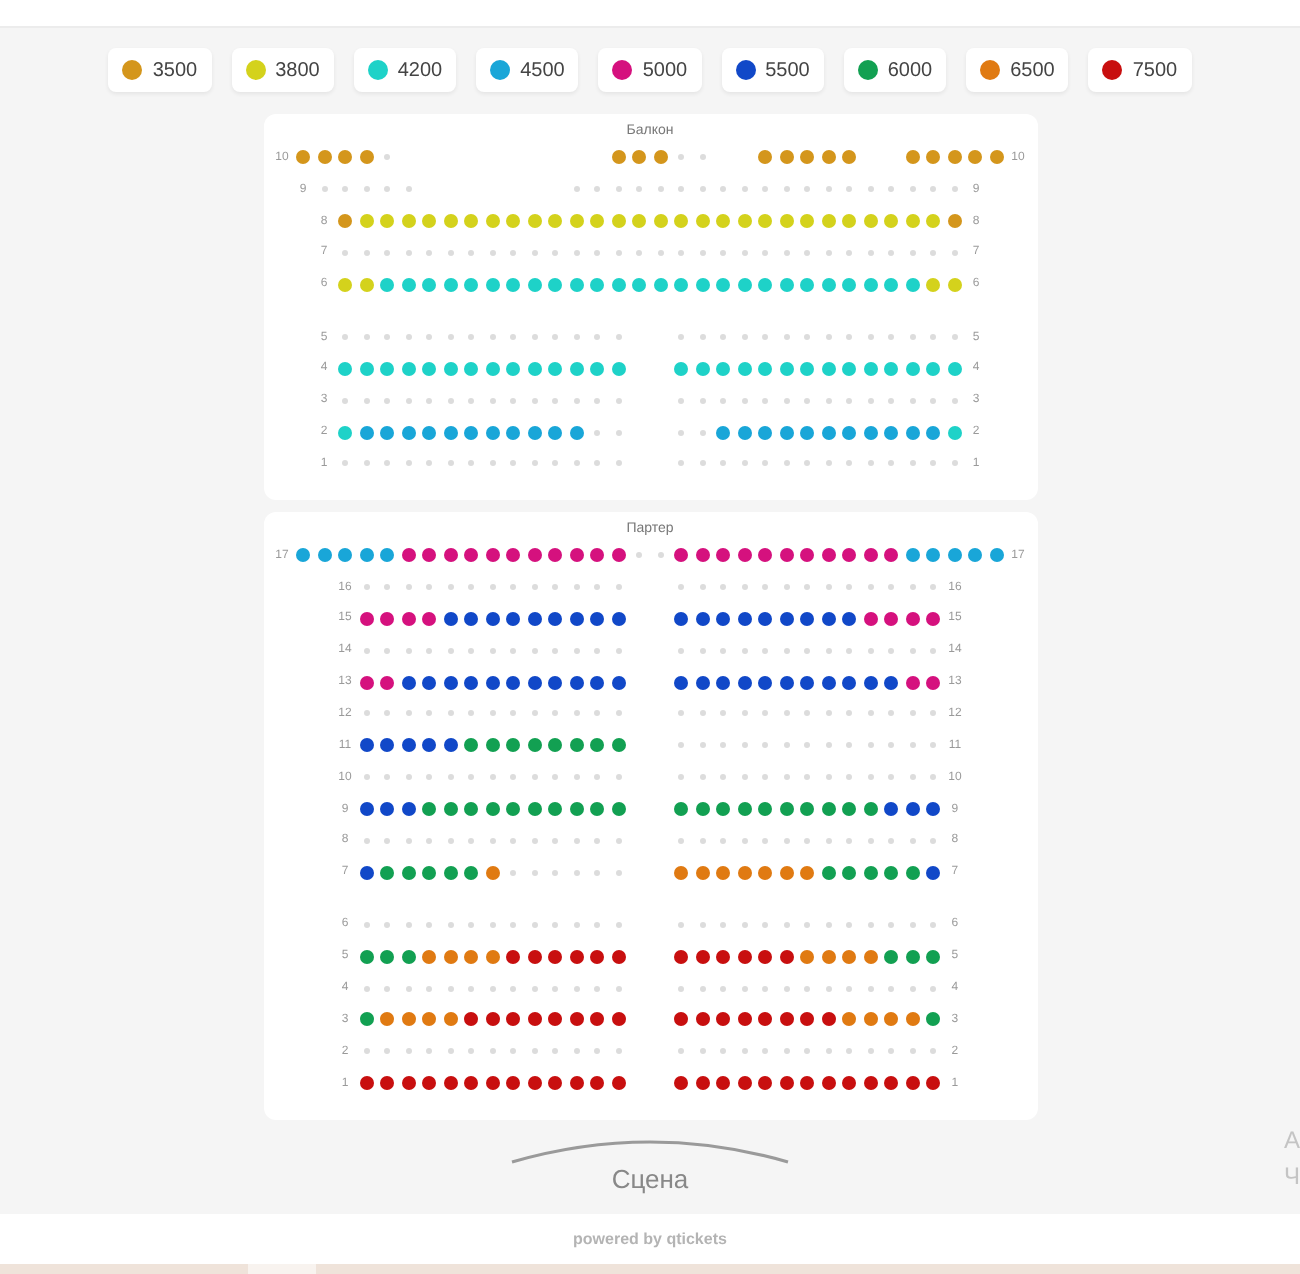  Describe the element at coordinates (650, 70) in the screenshot. I see `price-chip: 5000` at that location.